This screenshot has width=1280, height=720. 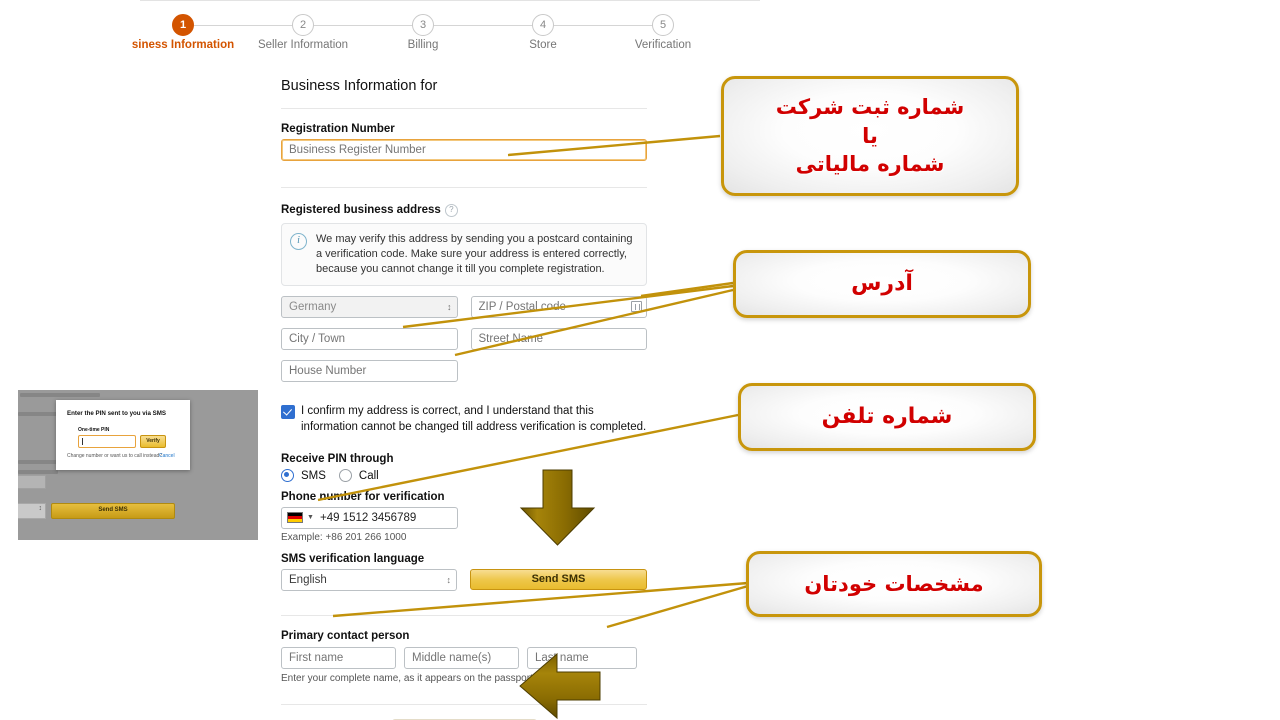 I want to click on step-number-1: 1, so click(x=183, y=25).